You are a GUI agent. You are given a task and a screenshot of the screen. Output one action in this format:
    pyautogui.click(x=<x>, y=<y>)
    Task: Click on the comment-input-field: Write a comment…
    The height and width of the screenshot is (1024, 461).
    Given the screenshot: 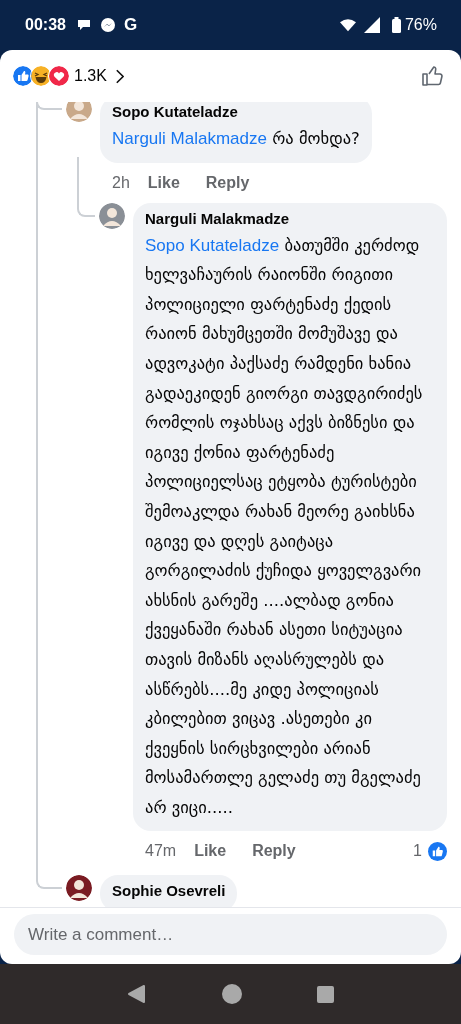 What is the action you would take?
    pyautogui.click(x=230, y=934)
    